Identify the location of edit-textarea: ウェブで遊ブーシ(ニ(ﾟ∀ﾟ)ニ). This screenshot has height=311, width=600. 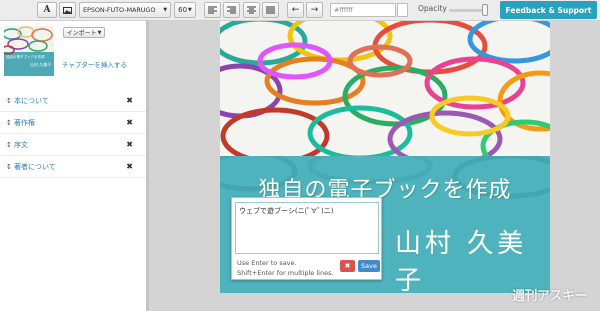
(307, 228).